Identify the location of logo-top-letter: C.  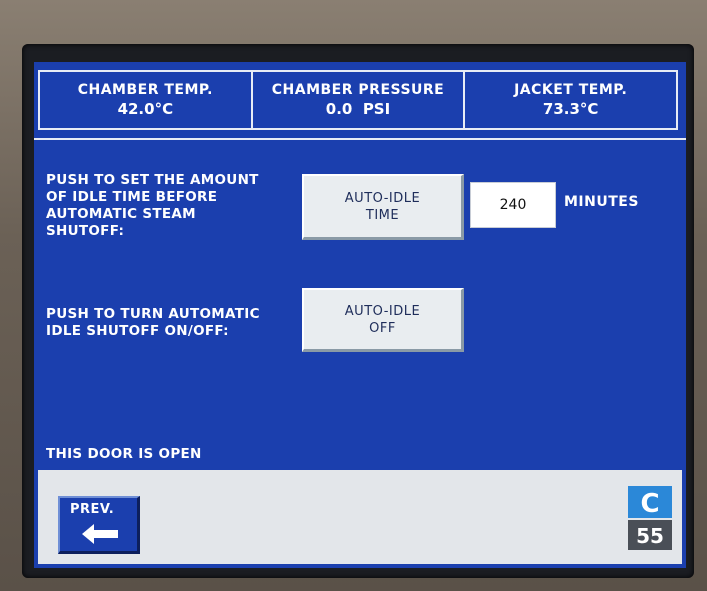
(649, 504).